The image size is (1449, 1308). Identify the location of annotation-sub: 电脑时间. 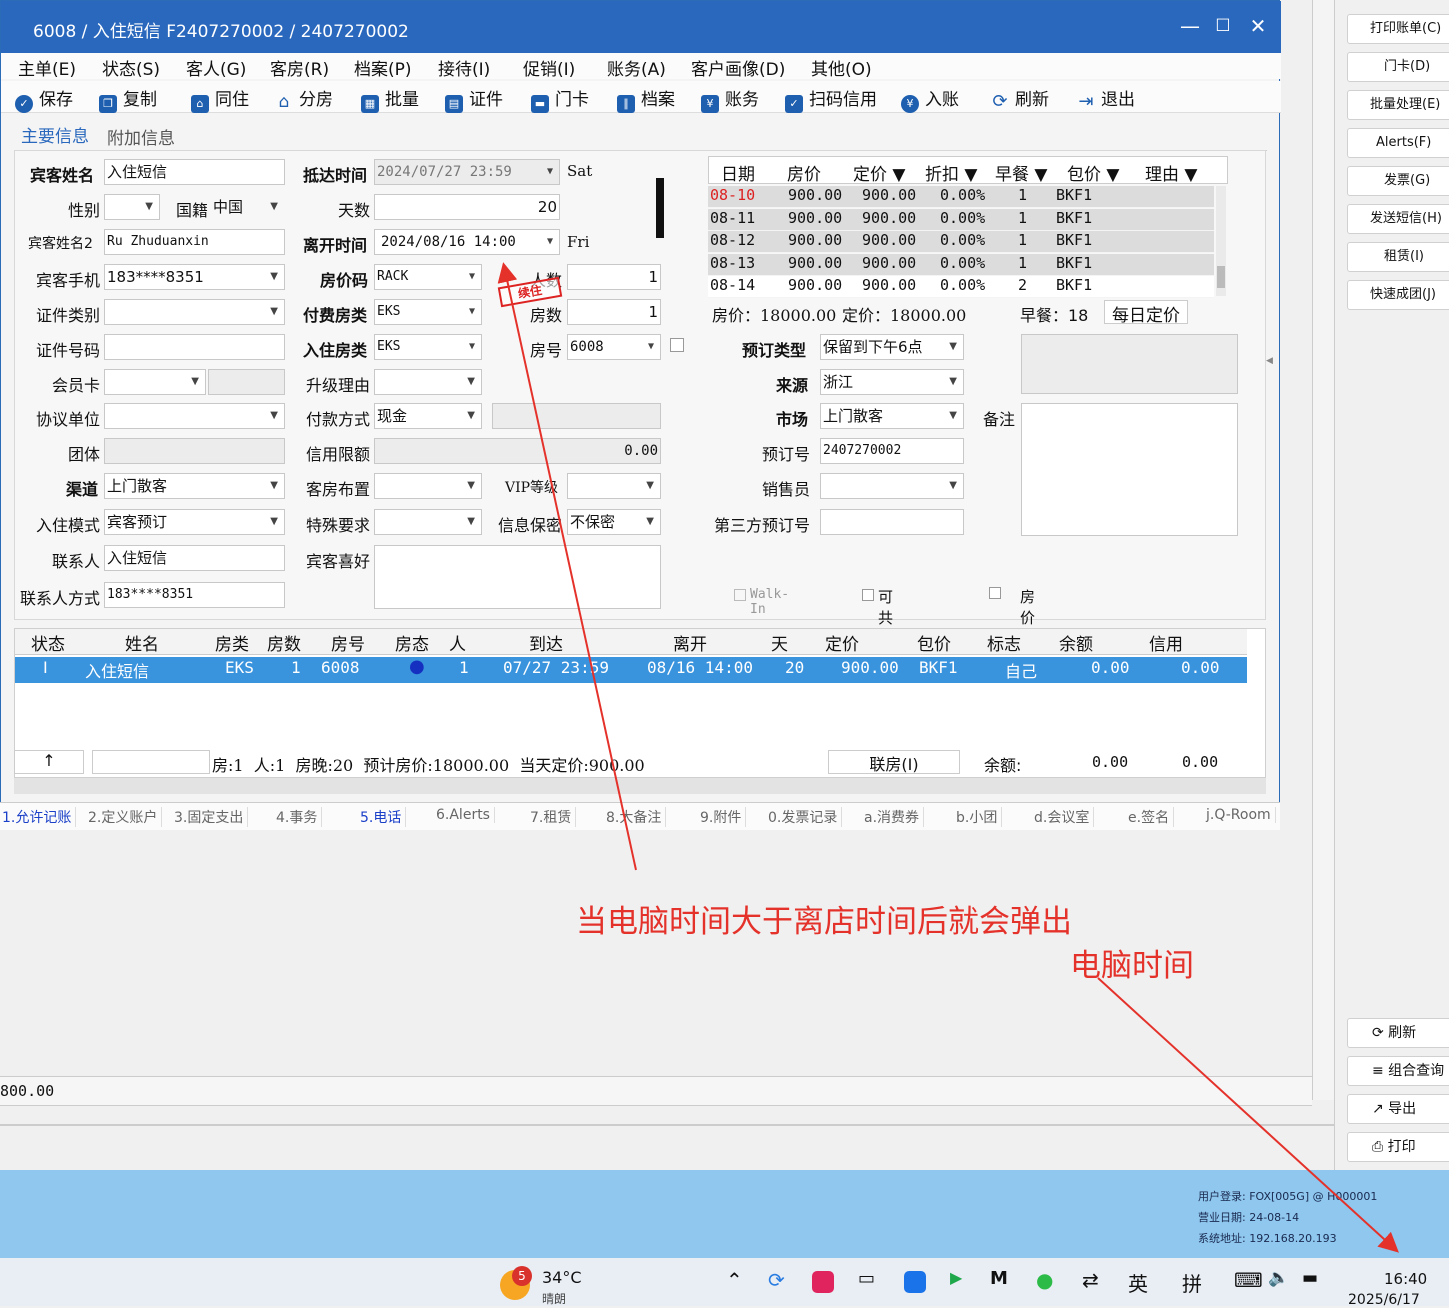
(1132, 966).